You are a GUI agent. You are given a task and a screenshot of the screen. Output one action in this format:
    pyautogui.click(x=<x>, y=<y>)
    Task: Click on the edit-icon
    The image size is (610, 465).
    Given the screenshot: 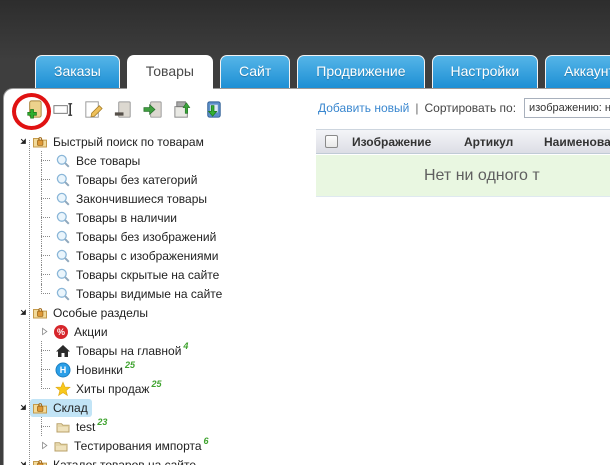 What is the action you would take?
    pyautogui.click(x=93, y=112)
    